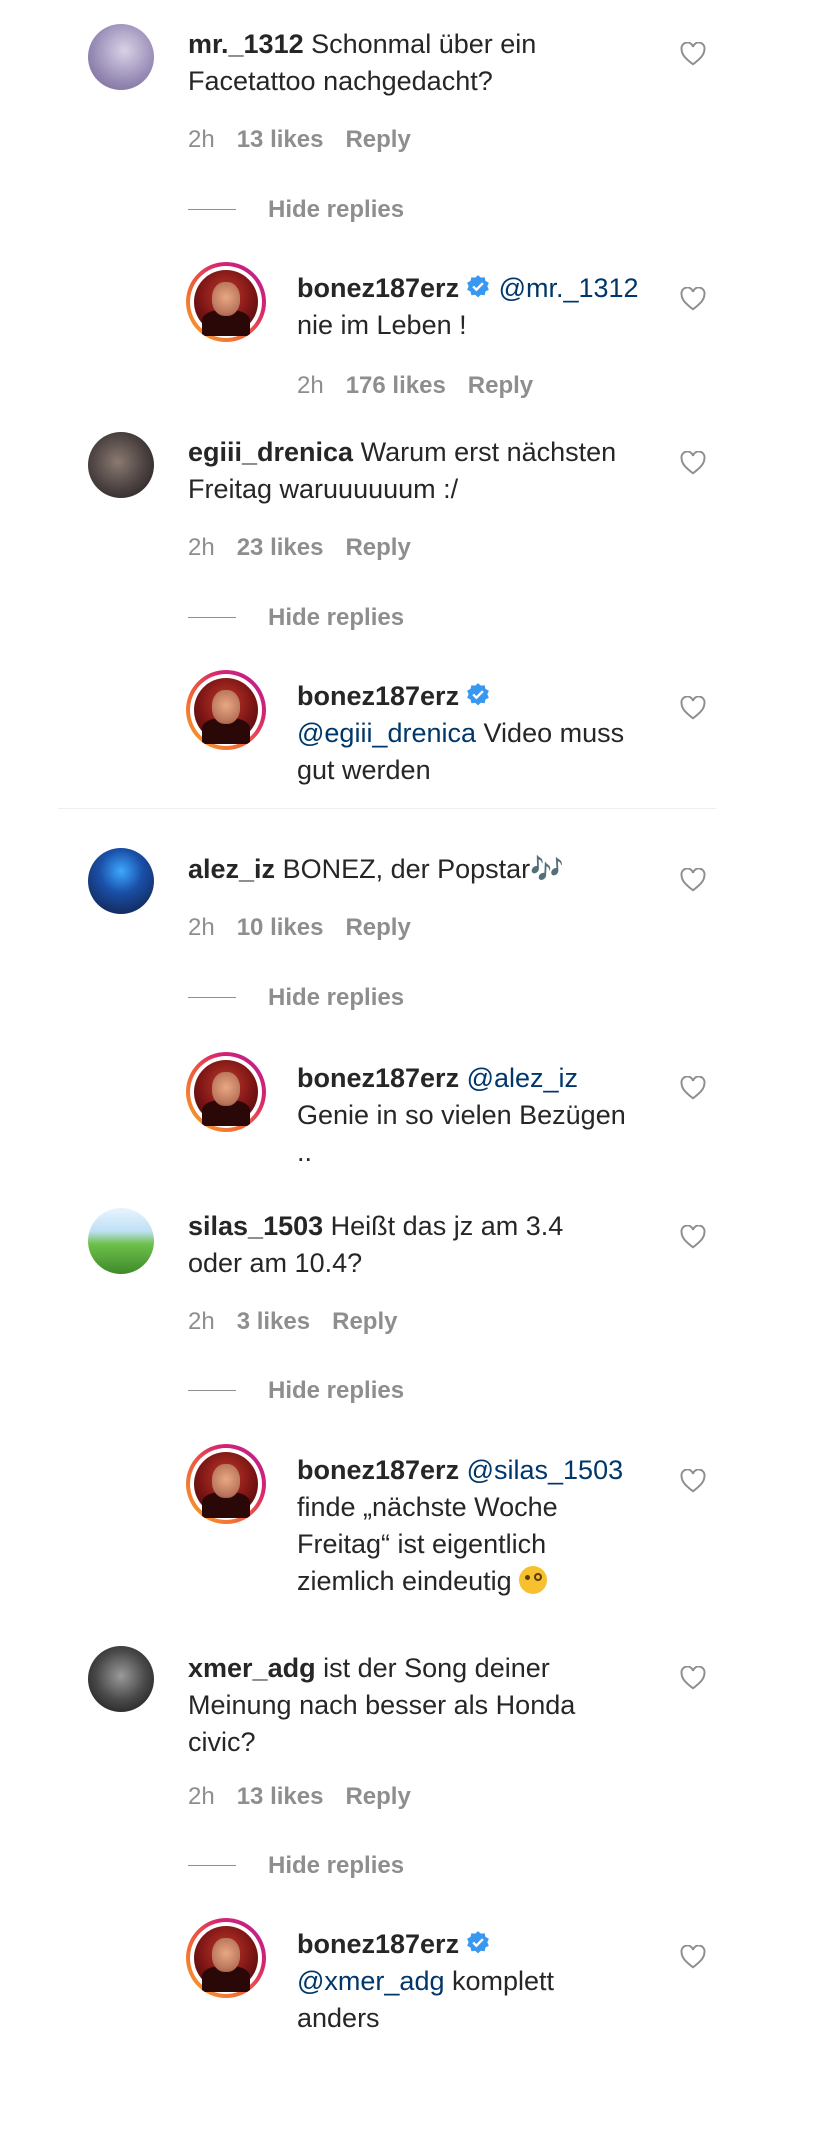 The image size is (820, 2137). Describe the element at coordinates (246, 44) in the screenshot. I see `comment-username: mr._1312` at that location.